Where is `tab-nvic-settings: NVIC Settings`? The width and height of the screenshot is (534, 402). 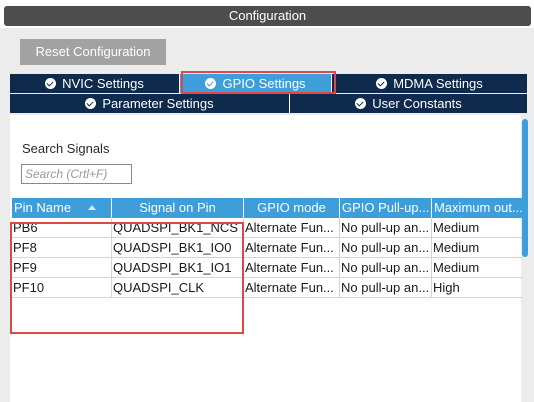
tab-nvic-settings: NVIC Settings is located at coordinates (95, 83).